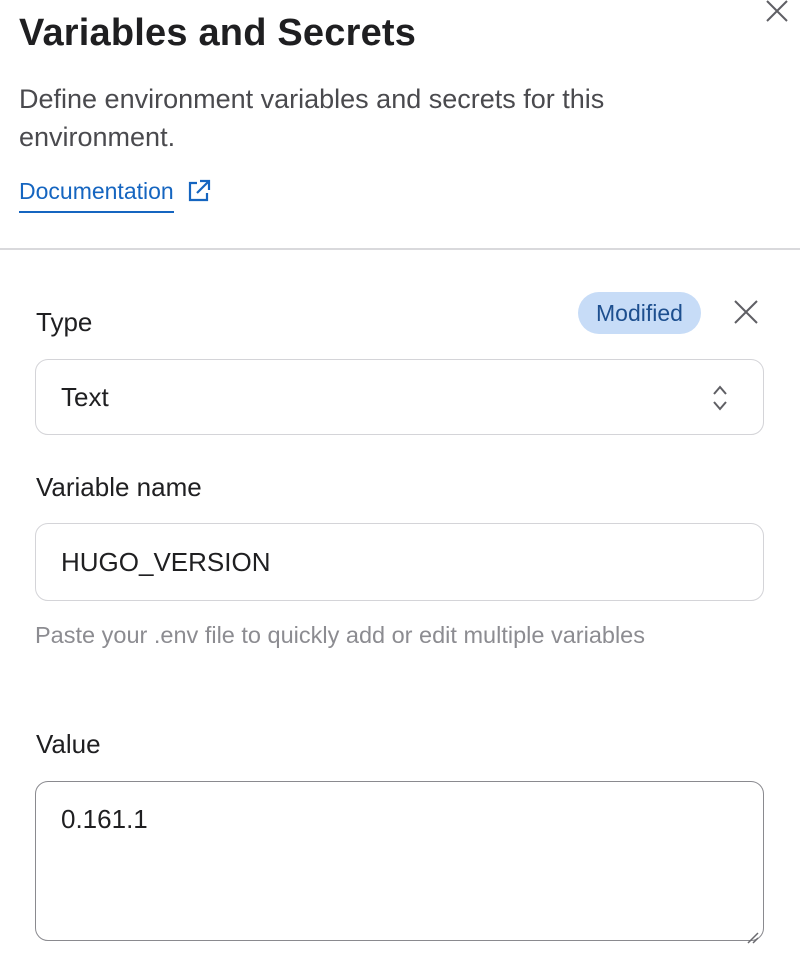 The image size is (800, 964). Describe the element at coordinates (639, 313) in the screenshot. I see `status-badge: Modified` at that location.